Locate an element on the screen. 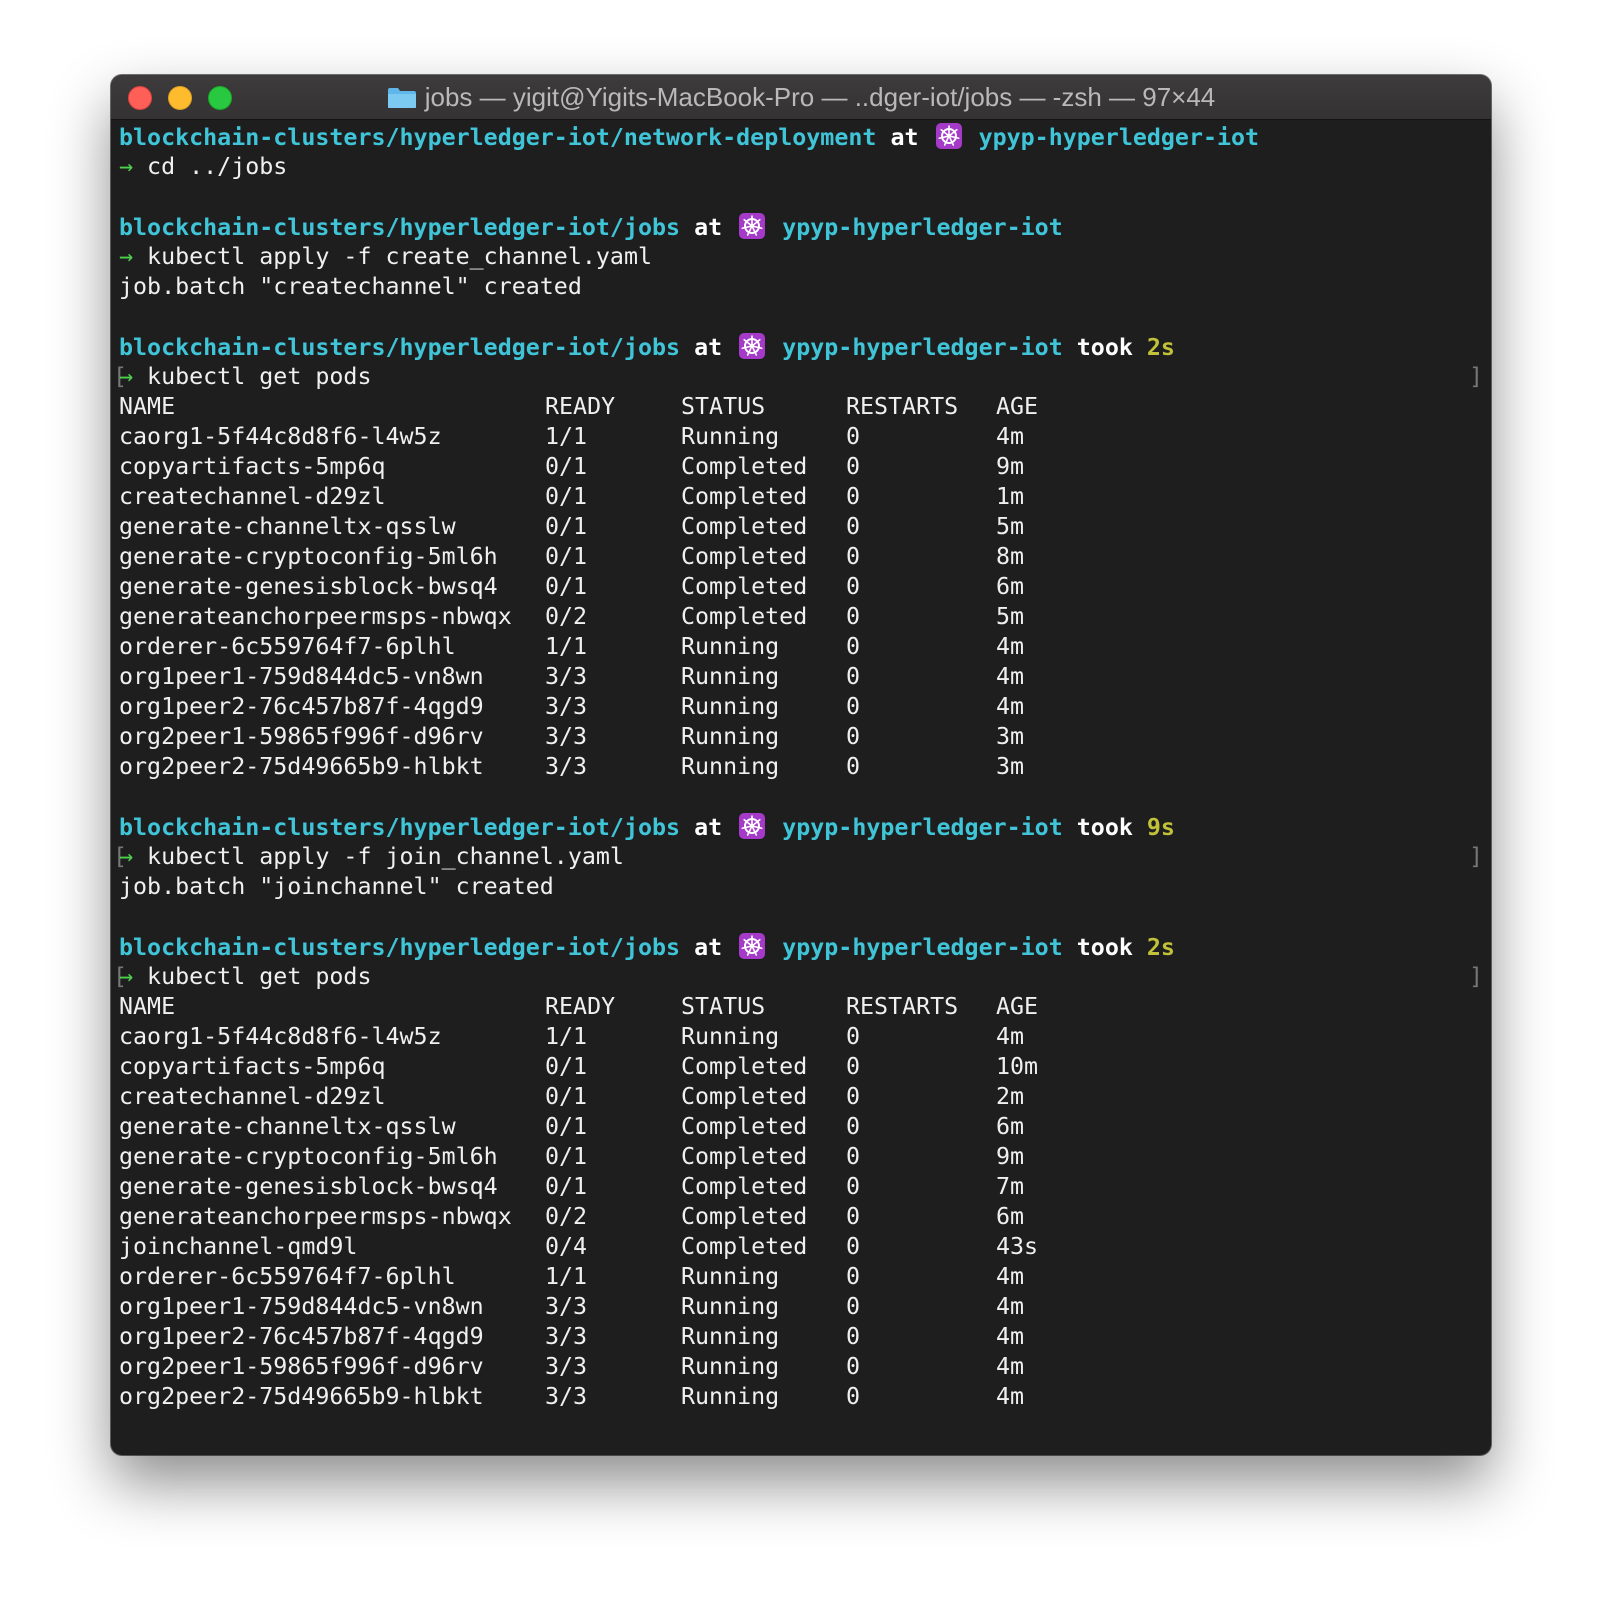 The image size is (1602, 1600). cell-name: createchannel-d29zl is located at coordinates (252, 496).